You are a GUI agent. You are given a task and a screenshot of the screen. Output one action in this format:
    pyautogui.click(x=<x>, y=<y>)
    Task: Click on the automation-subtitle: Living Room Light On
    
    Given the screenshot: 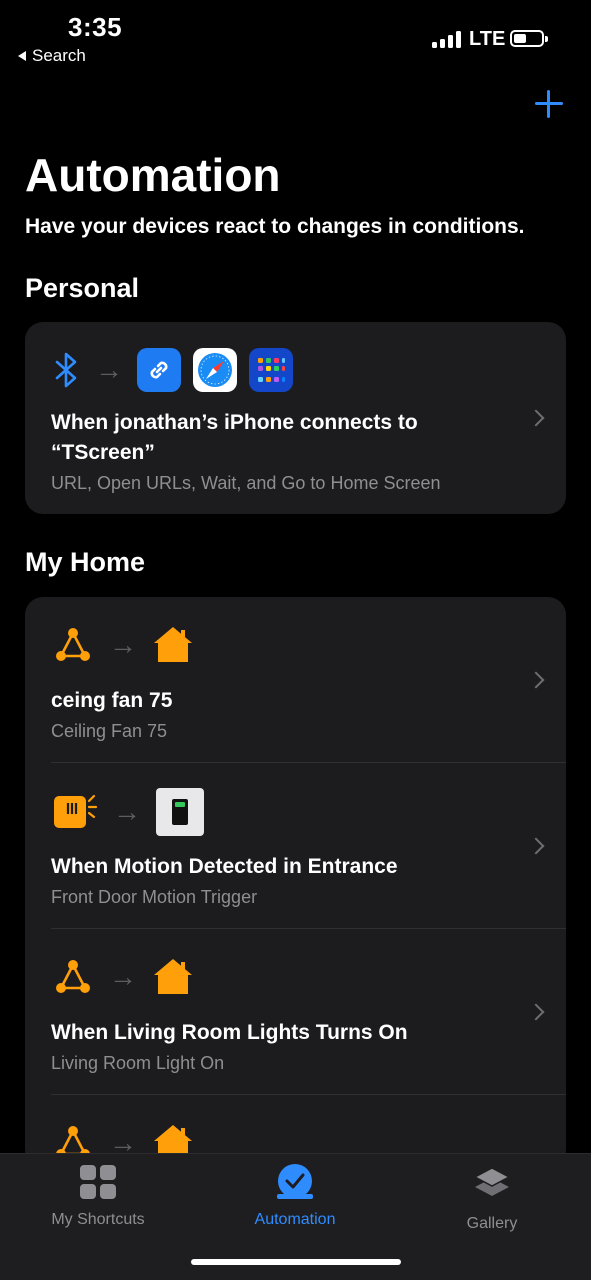 What is the action you would take?
    pyautogui.click(x=138, y=1063)
    